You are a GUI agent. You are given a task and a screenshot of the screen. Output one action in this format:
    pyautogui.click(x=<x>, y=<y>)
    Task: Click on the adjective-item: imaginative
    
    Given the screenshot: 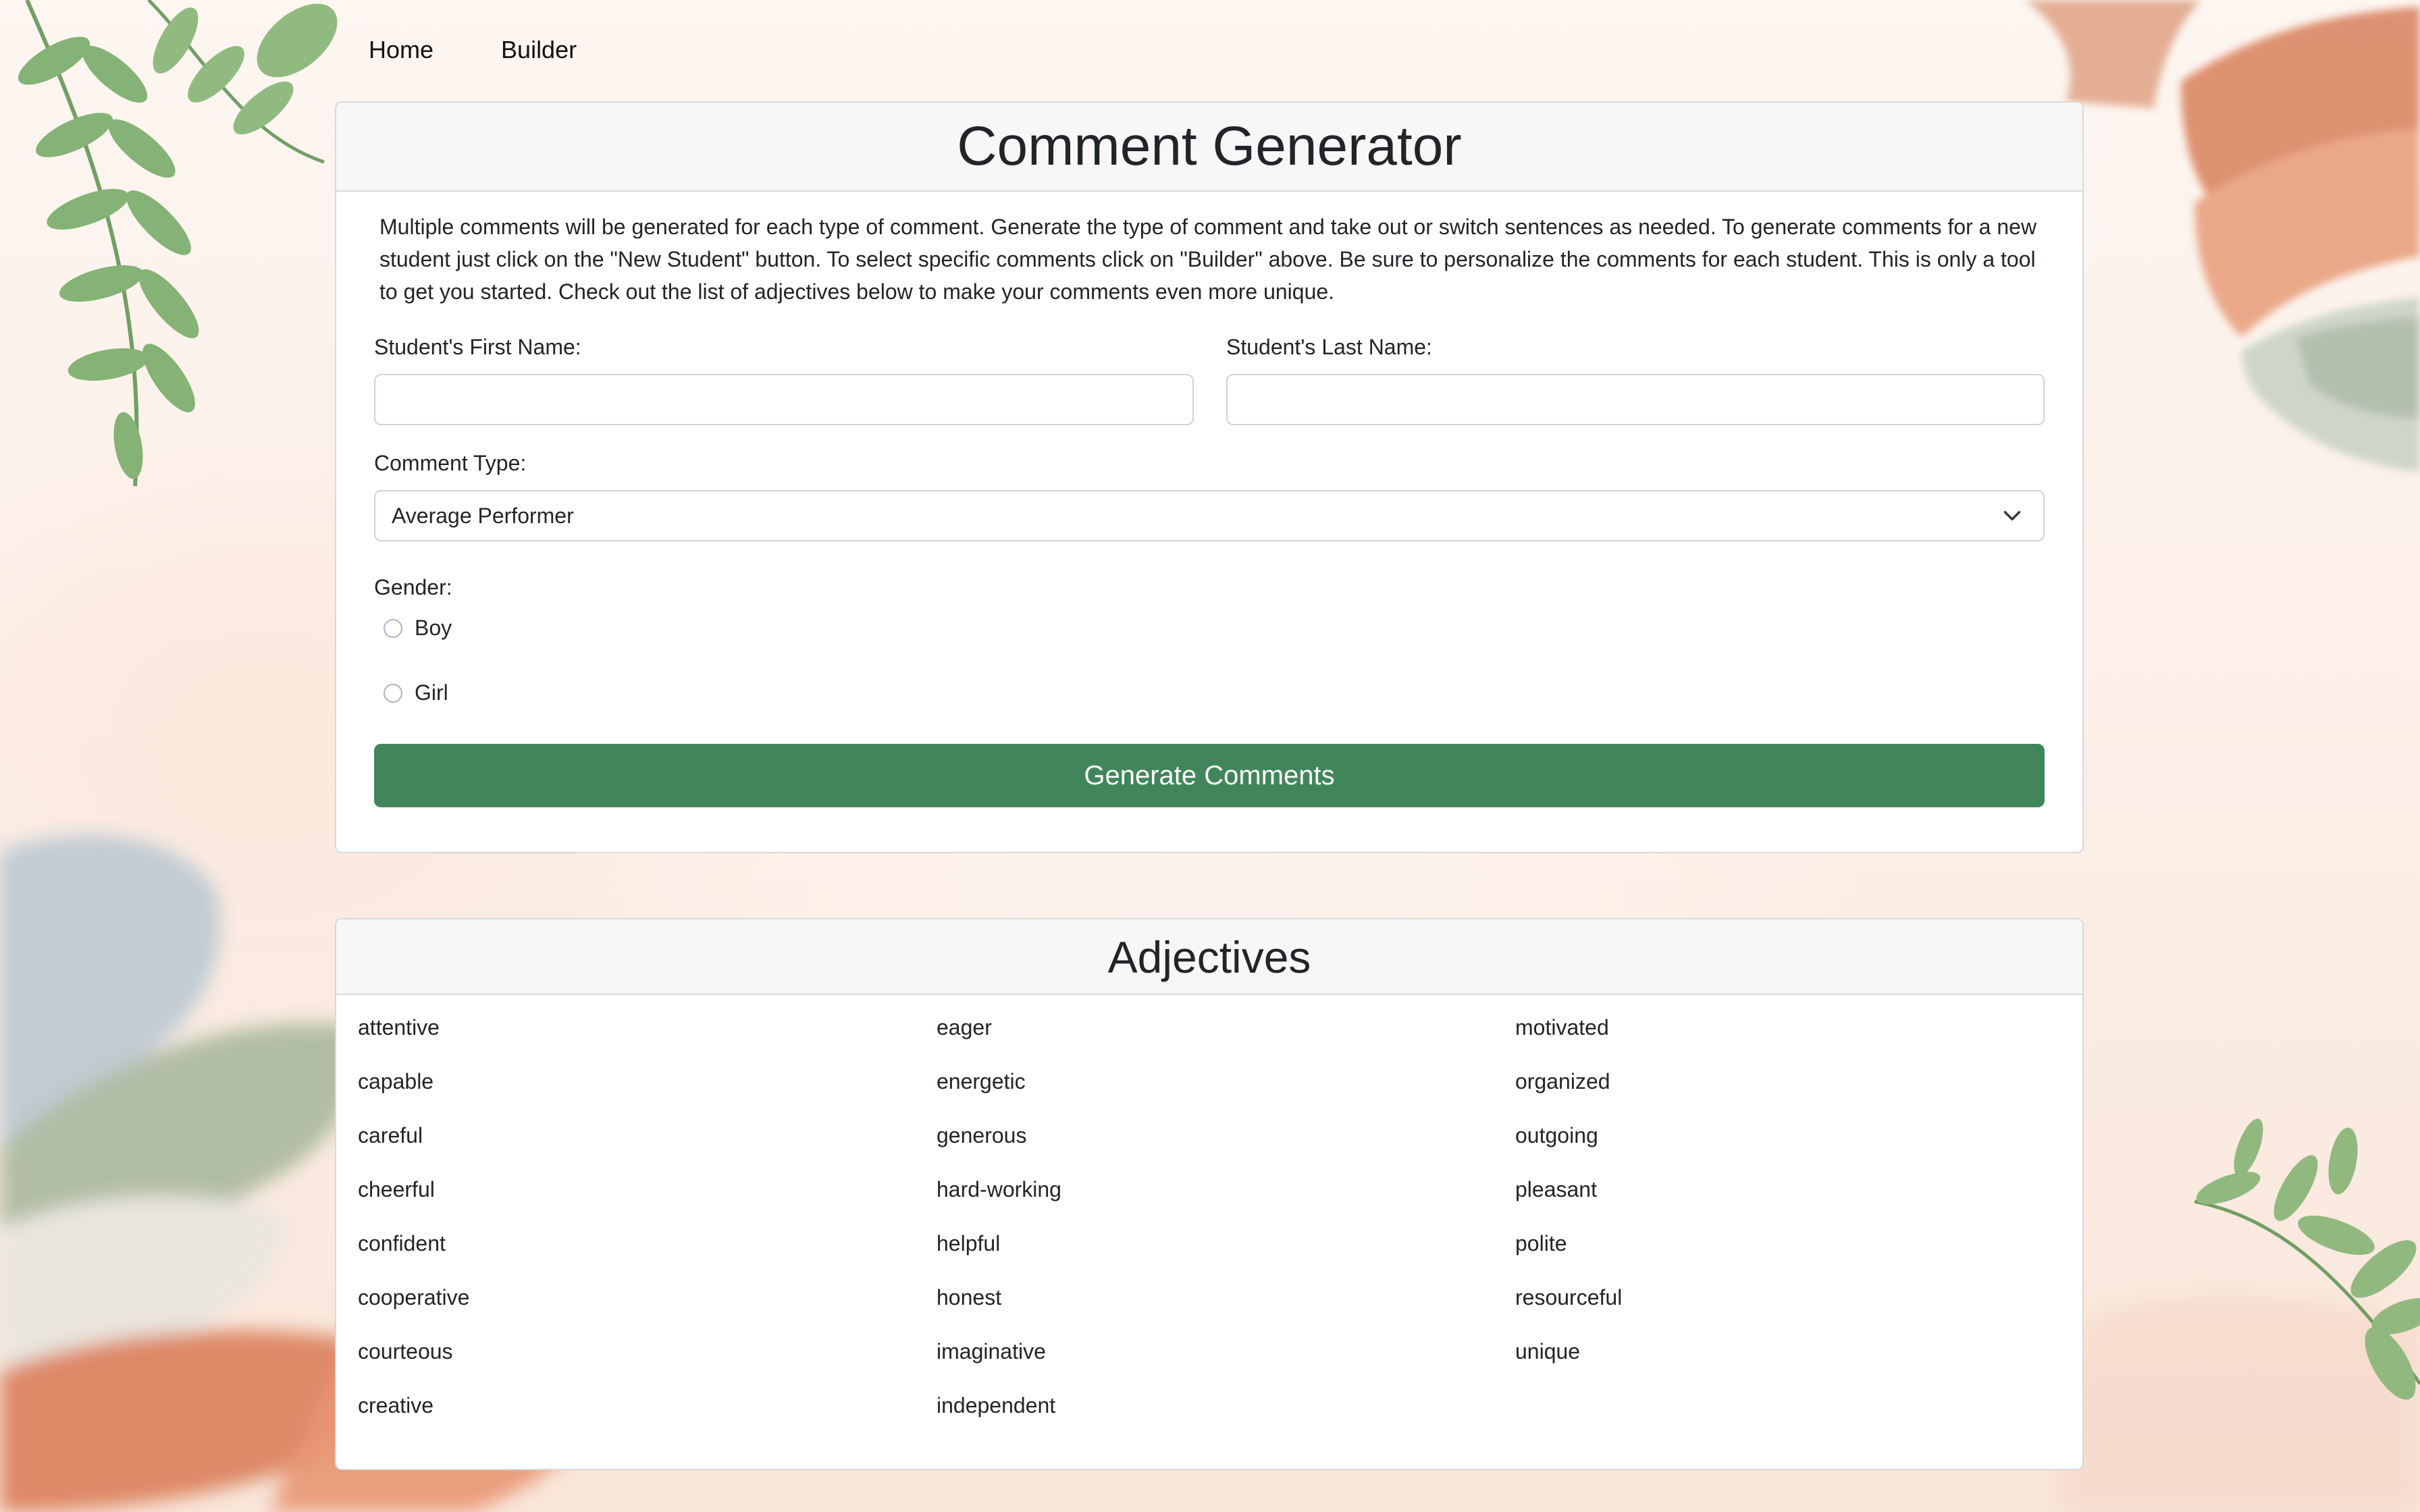 What is the action you would take?
    pyautogui.click(x=991, y=1351)
    